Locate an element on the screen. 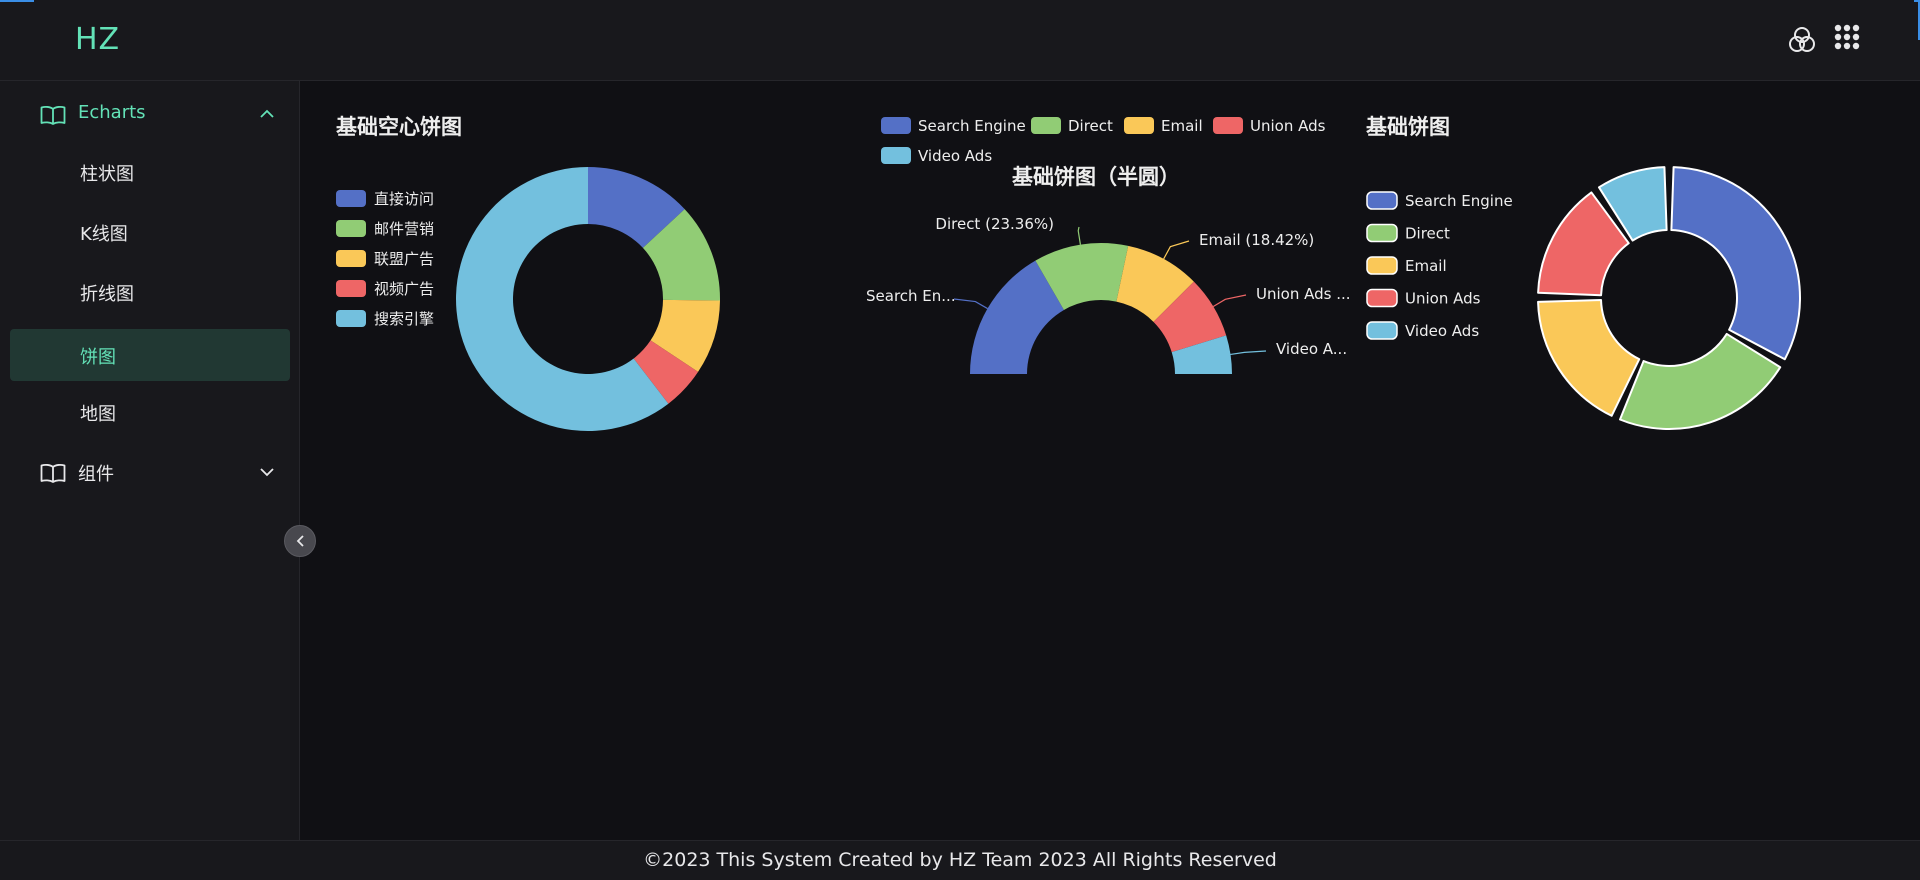  chevron-up-icon is located at coordinates (267, 113).